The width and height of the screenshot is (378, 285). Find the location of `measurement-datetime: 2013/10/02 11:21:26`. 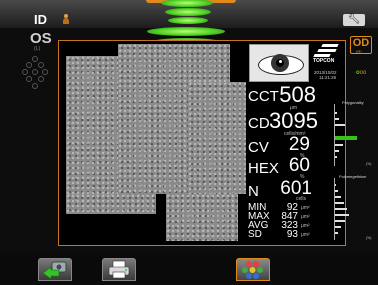

measurement-datetime: 2013/10/02 11:21:26 is located at coordinates (325, 75).